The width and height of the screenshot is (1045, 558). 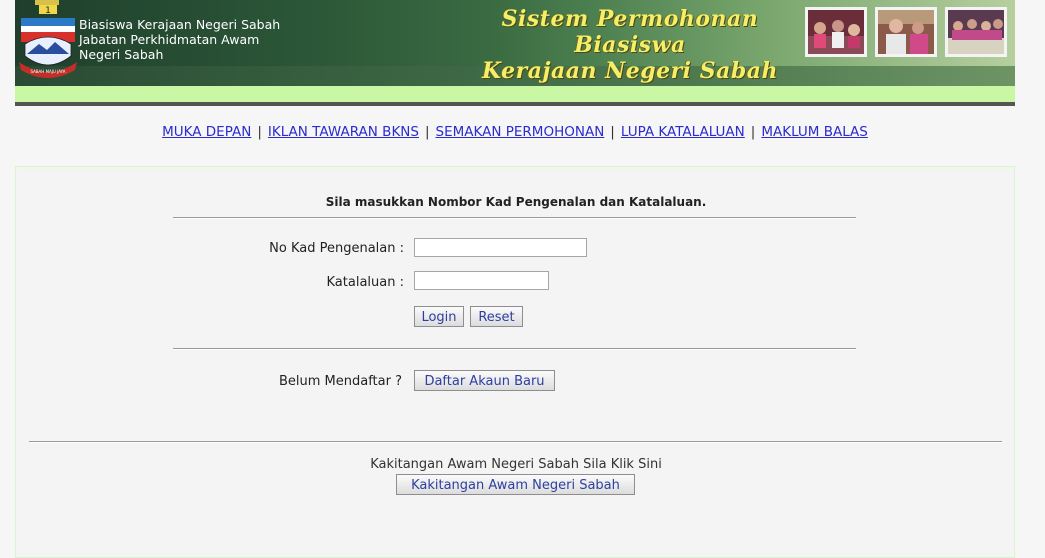 I want to click on svg-text: SABAH MAJU JAYA, so click(x=47, y=71).